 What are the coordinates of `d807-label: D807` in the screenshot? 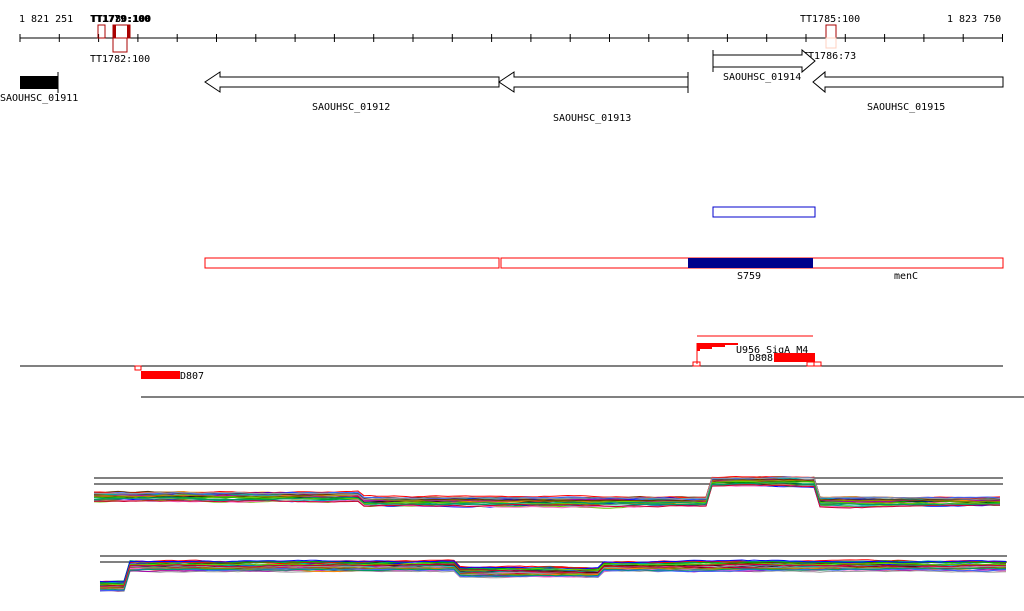 It's located at (192, 376).